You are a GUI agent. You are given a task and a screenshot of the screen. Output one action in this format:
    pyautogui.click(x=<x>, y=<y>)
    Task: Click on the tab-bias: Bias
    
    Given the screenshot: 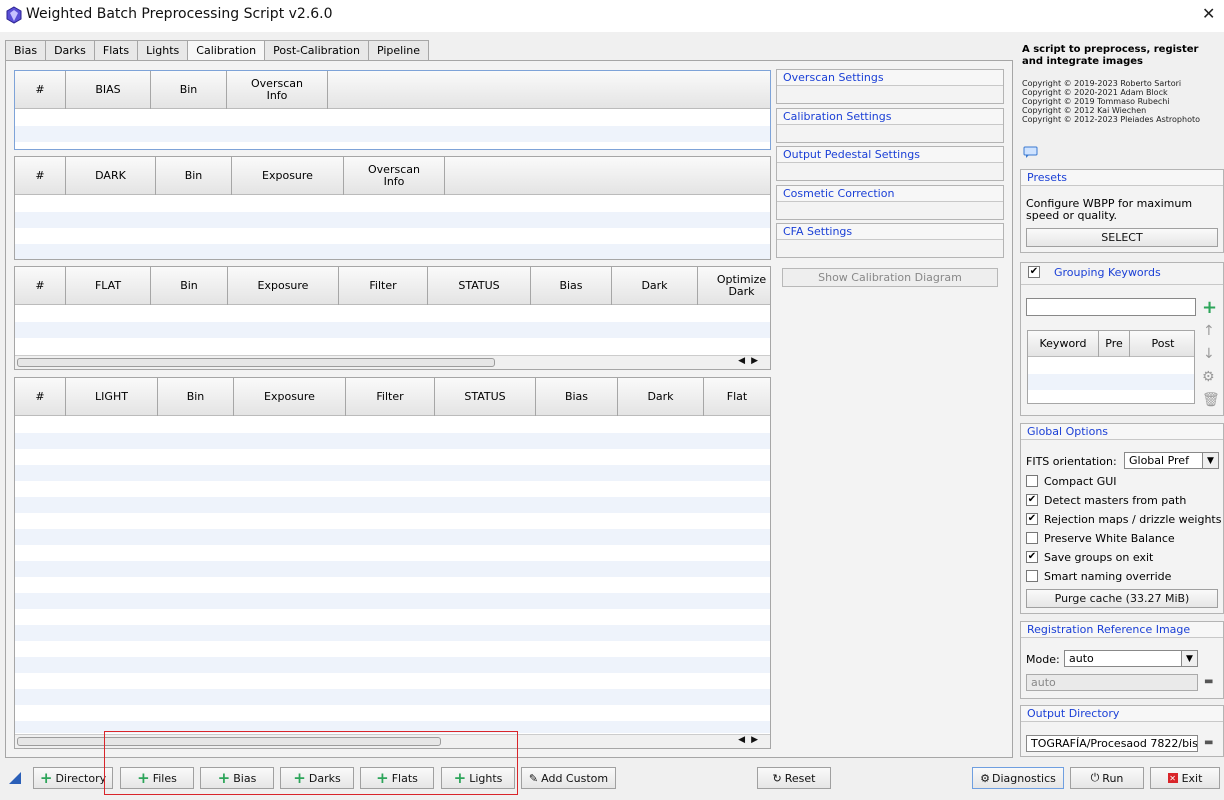 What is the action you would take?
    pyautogui.click(x=26, y=50)
    